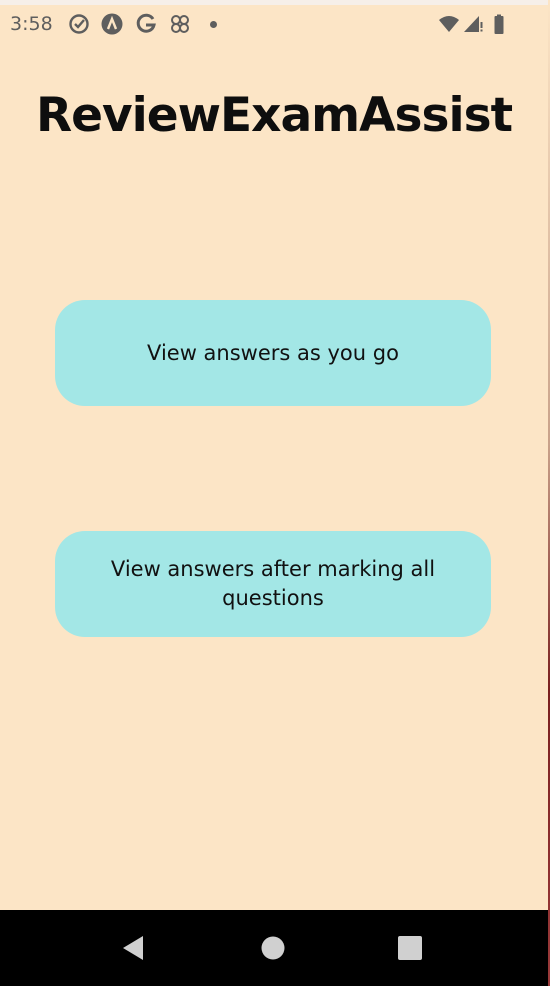  Describe the element at coordinates (274, 23) in the screenshot. I see `status-bar: 3:58` at that location.